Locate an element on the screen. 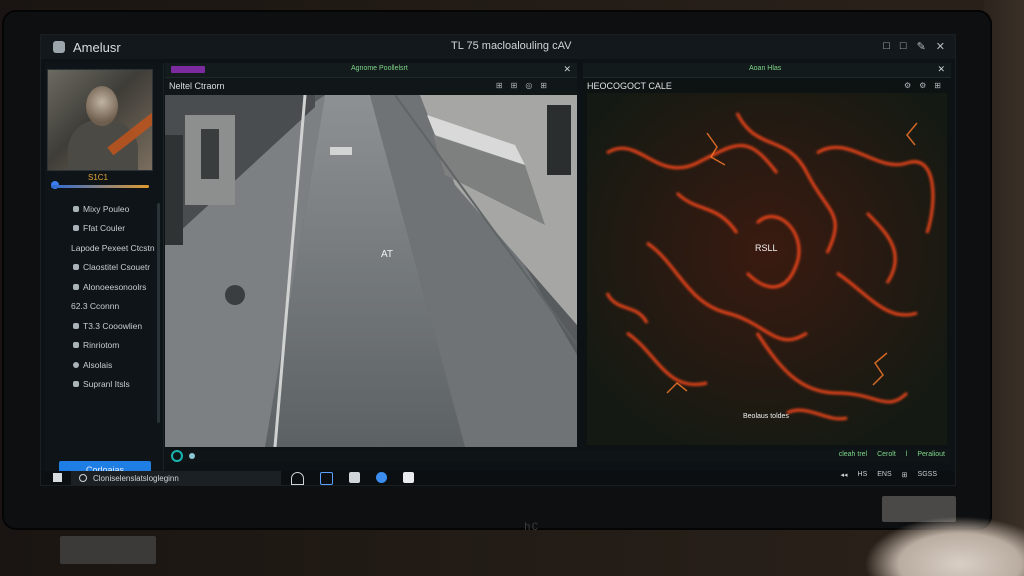  sidebar-item-7: T3.3 Cooowlien is located at coordinates (104, 326).